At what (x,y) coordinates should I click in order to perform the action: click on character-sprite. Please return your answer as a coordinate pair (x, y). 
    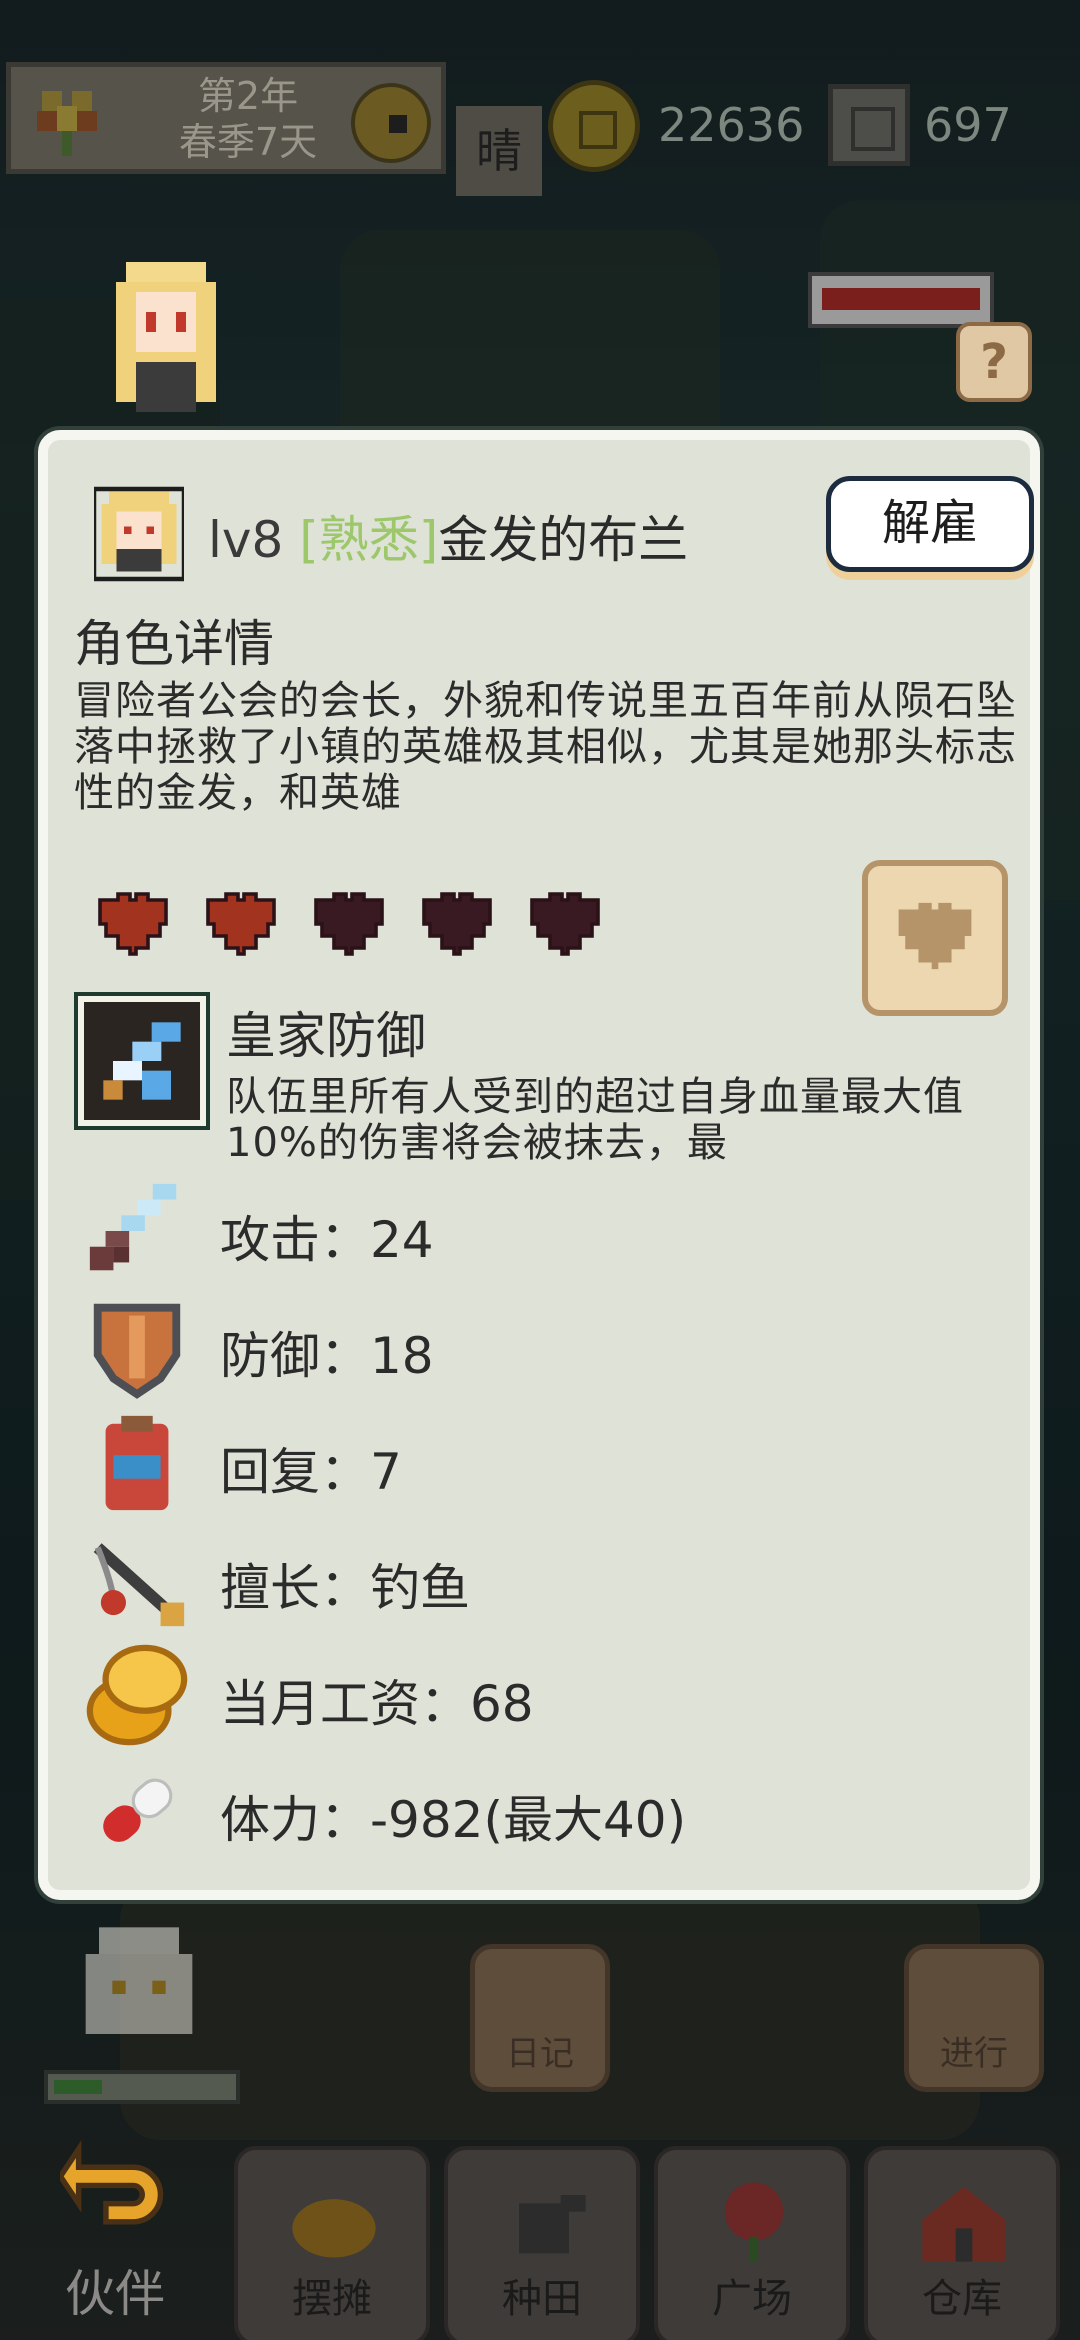
    Looking at the image, I should click on (166, 337).